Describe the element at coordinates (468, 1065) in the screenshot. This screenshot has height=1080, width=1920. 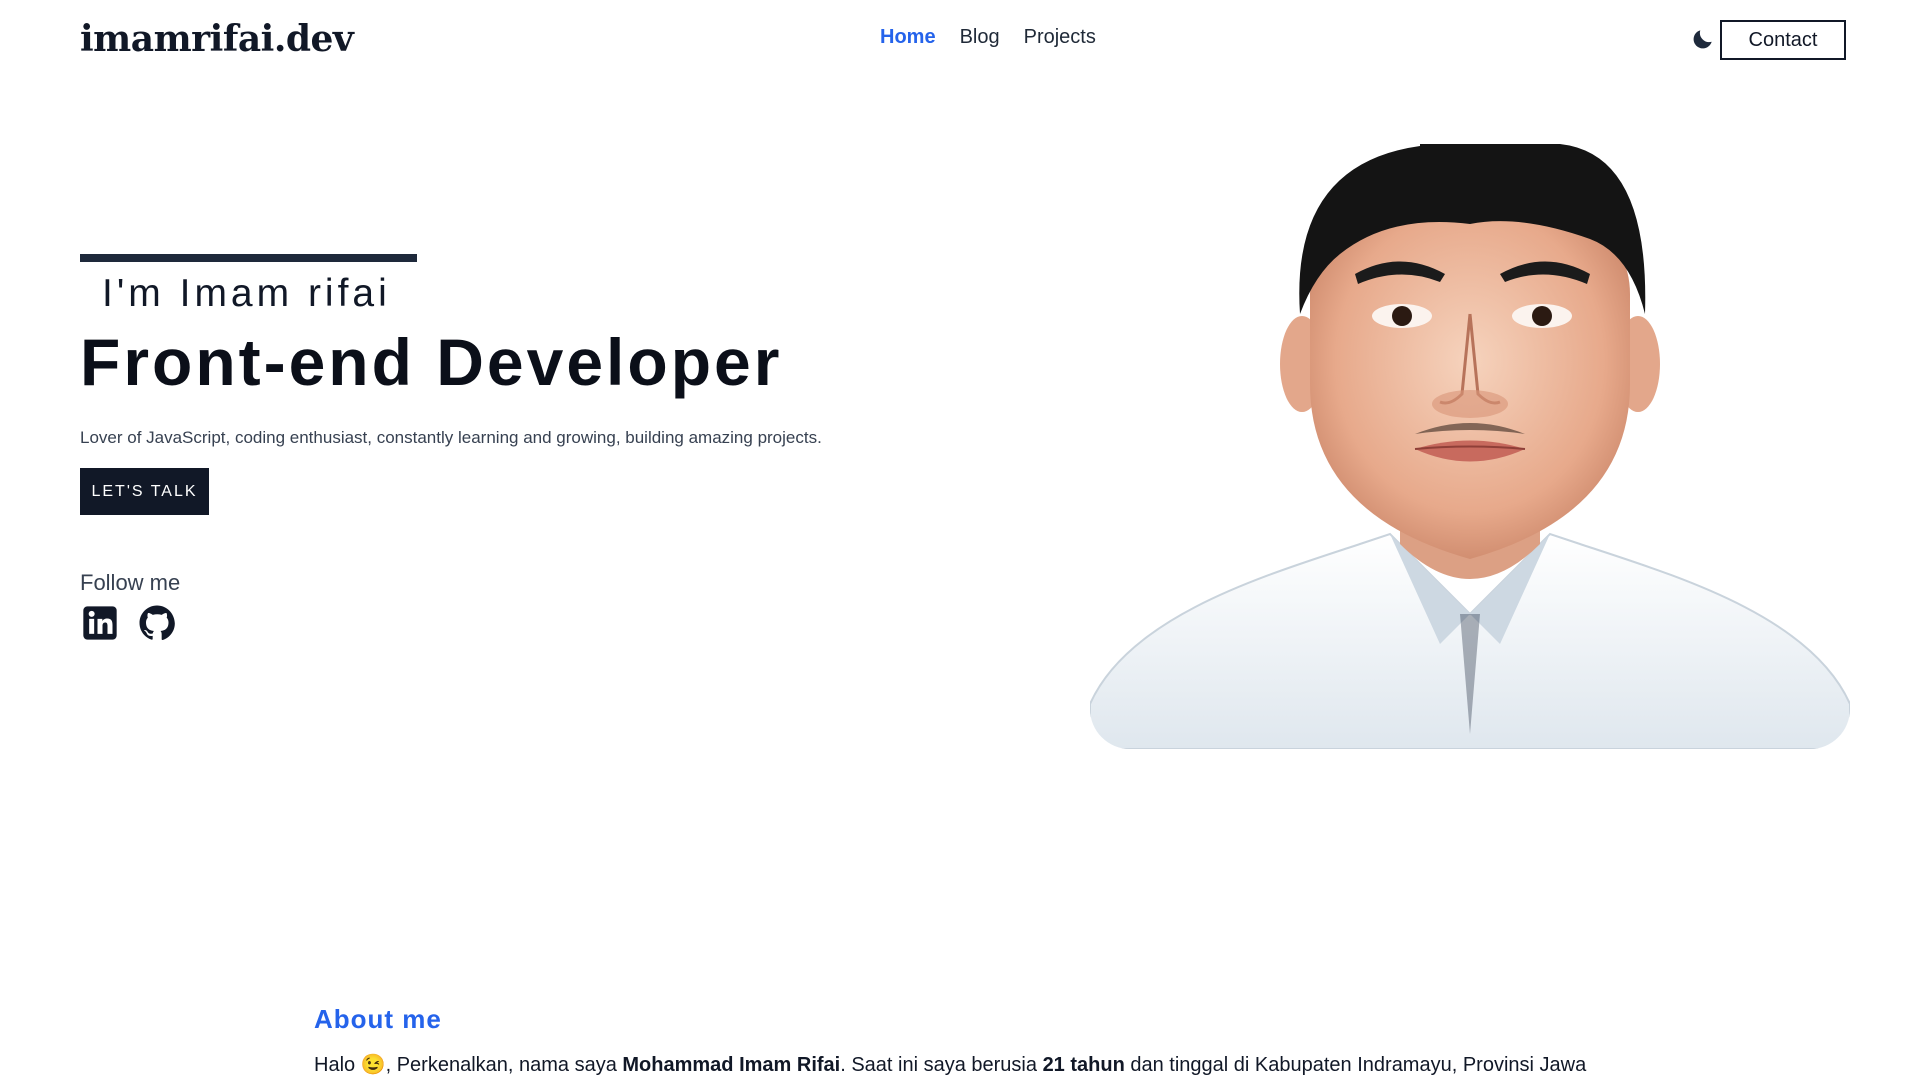
I see `about-text-part: Halo 😉, Perkenalkan, nama saya` at that location.